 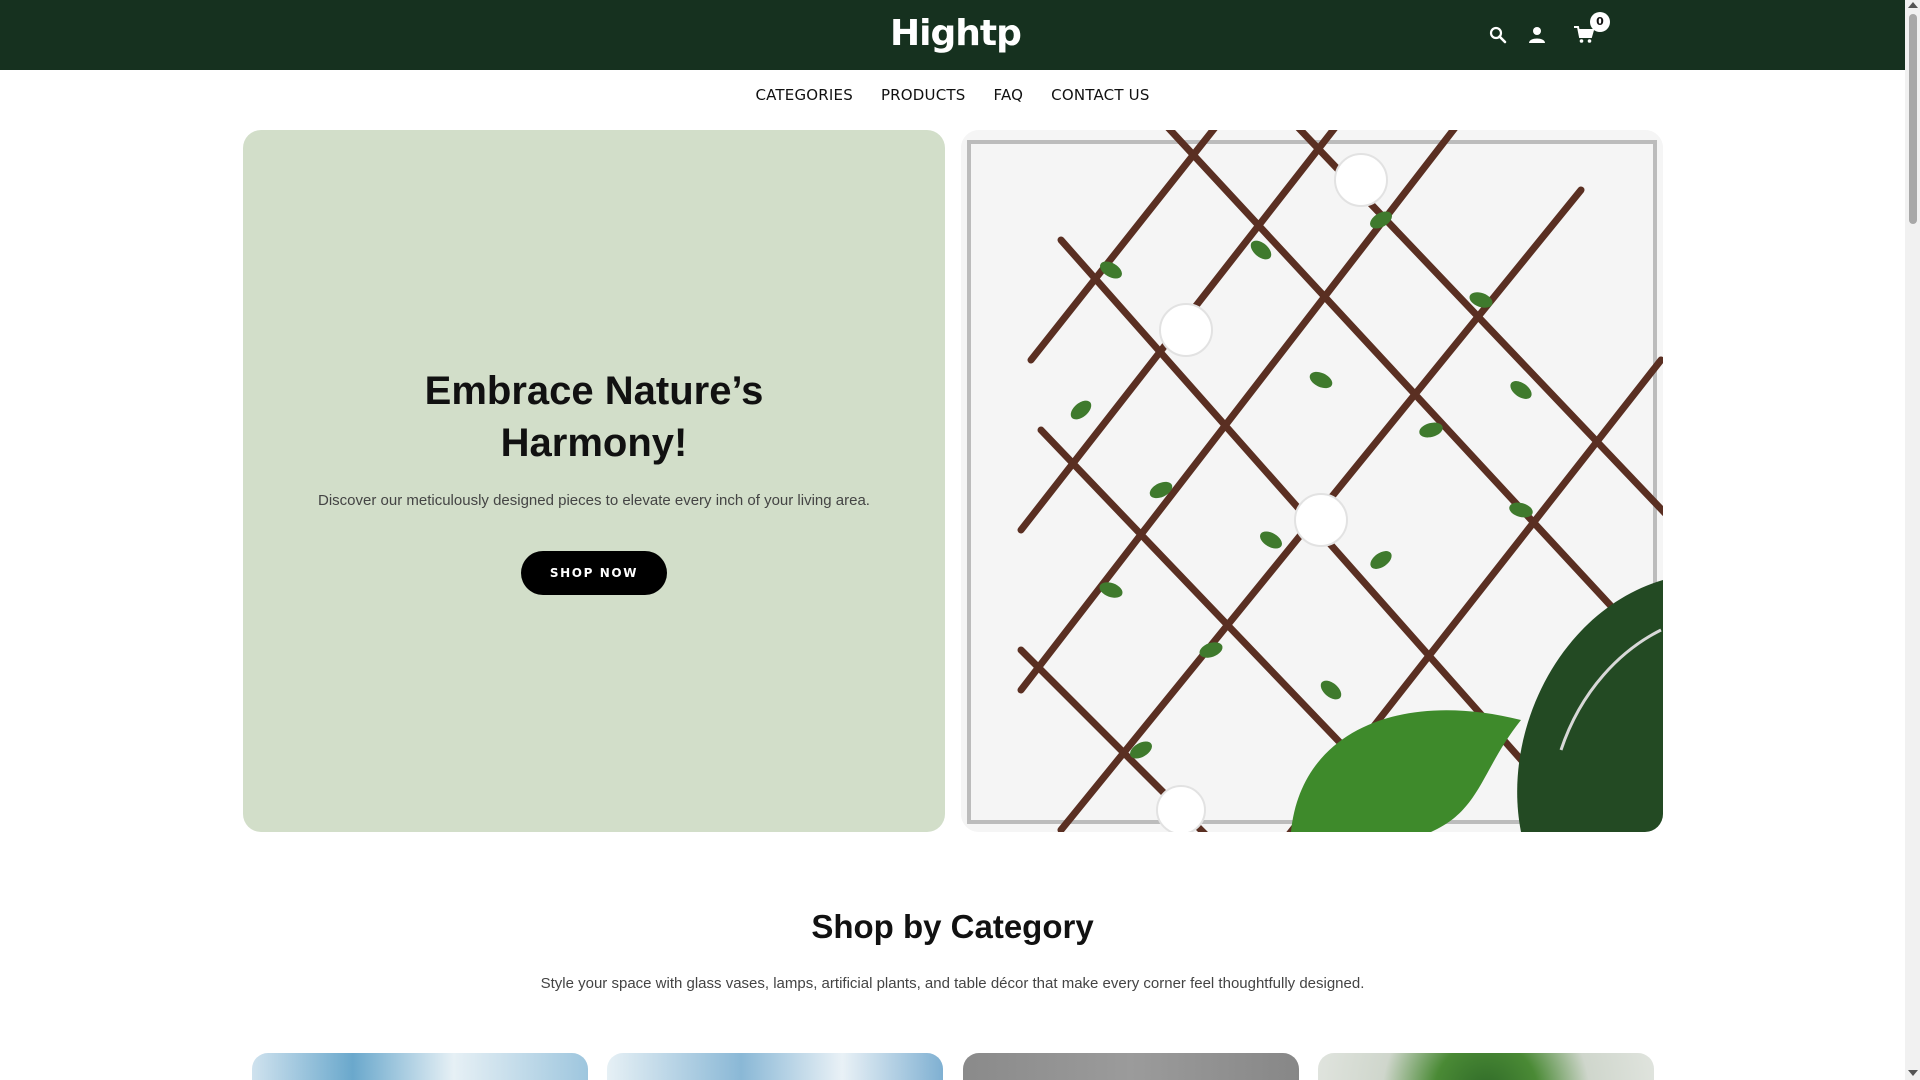 I want to click on search-icon, so click(x=1498, y=35).